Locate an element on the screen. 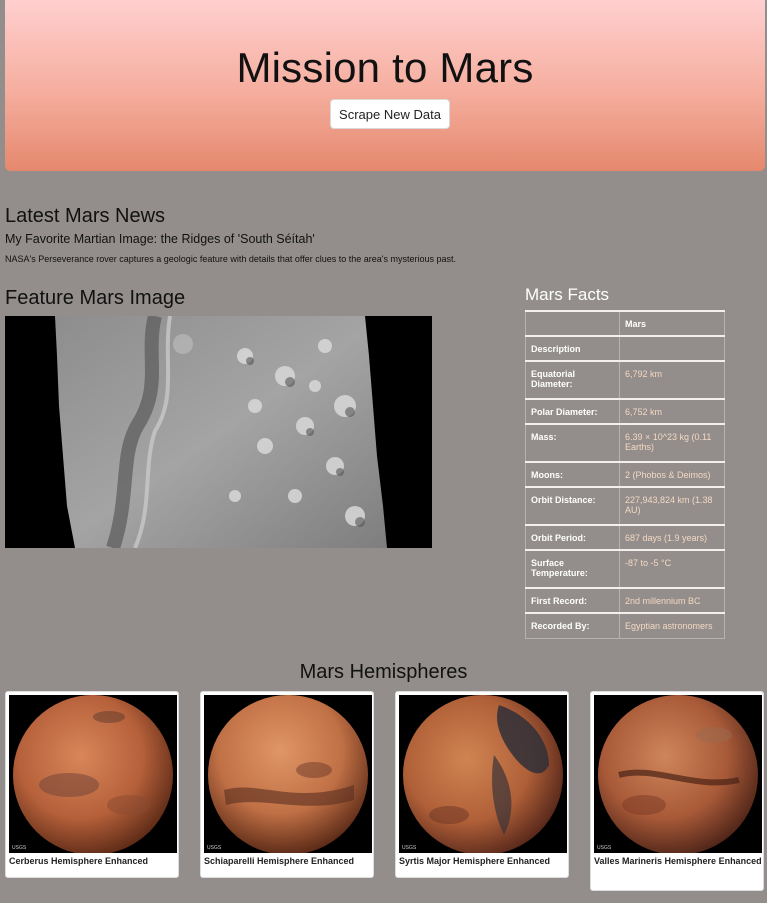 This screenshot has height=903, width=767. fact-key: Polar Diameter: is located at coordinates (572, 411).